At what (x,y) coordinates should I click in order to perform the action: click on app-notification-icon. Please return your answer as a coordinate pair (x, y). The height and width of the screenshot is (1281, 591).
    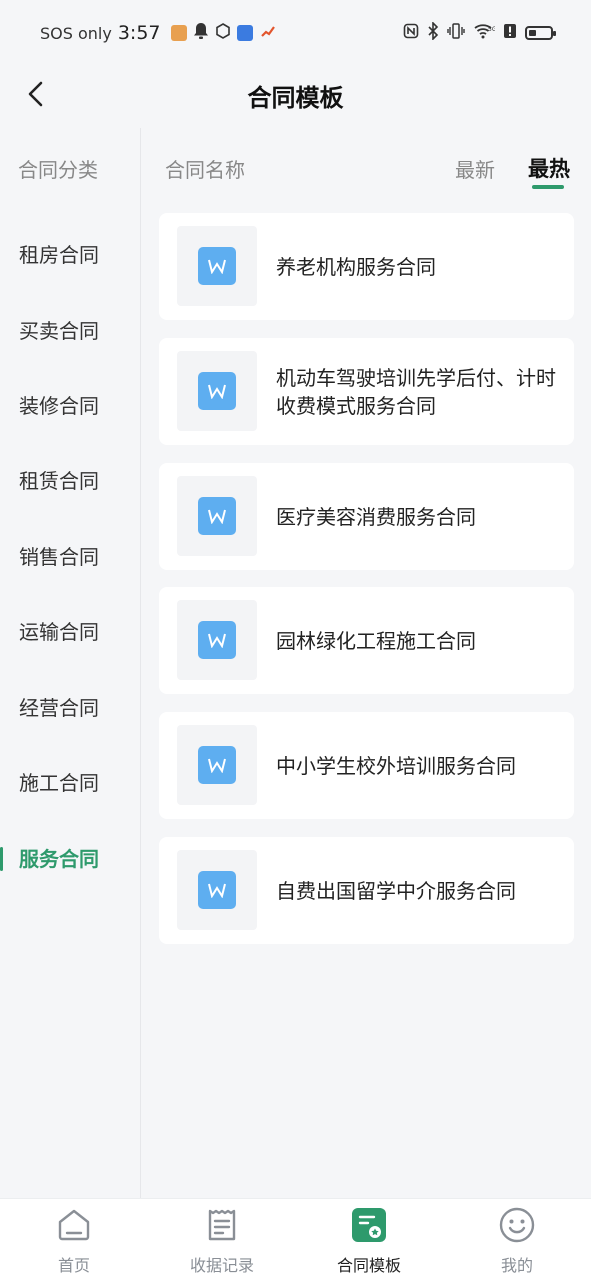
    Looking at the image, I should click on (178, 33).